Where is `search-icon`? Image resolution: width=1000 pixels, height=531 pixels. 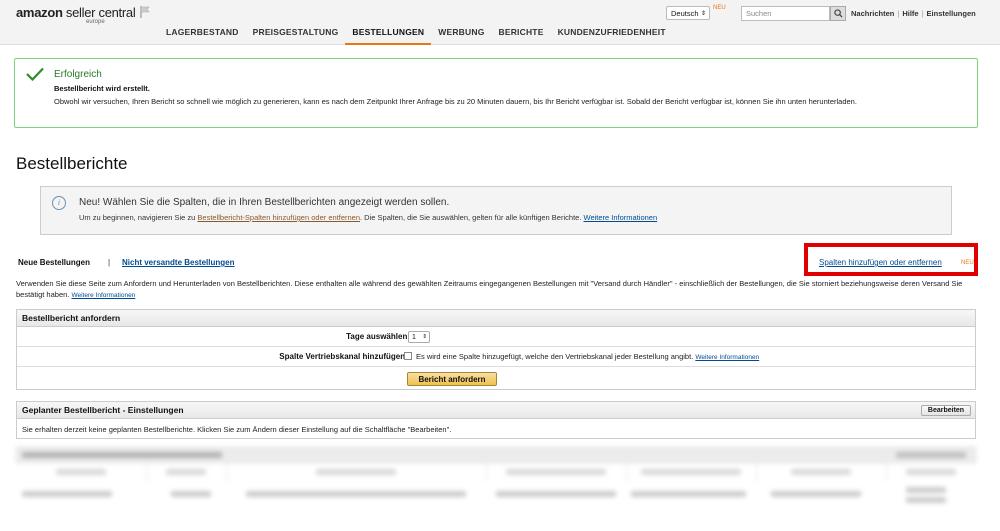
search-icon is located at coordinates (838, 13).